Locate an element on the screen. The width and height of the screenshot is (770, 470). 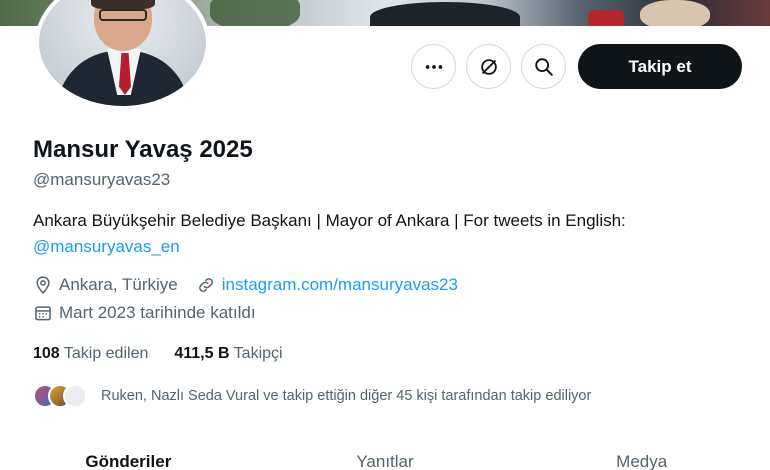
followers-count-link: 411,5 B Takipçi is located at coordinates (228, 354).